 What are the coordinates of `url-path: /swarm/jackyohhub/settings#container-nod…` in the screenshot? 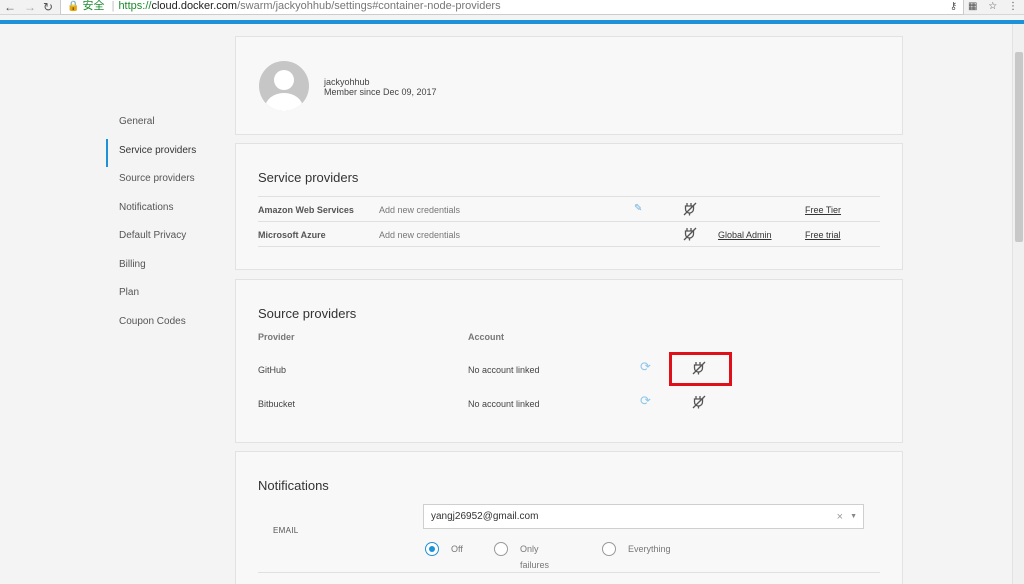 It's located at (369, 6).